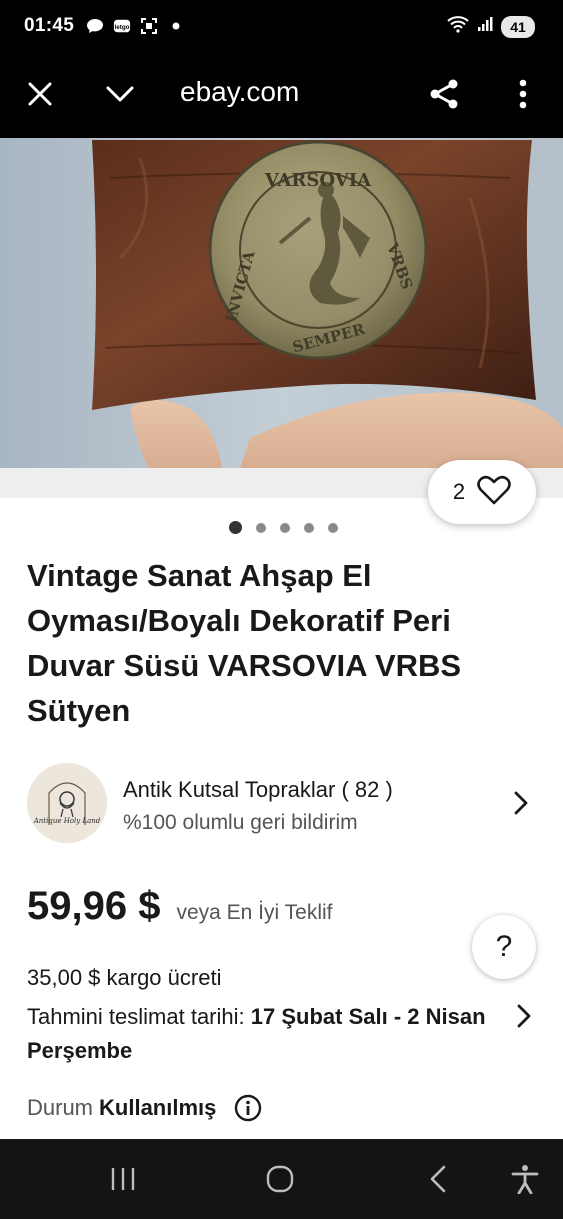  What do you see at coordinates (149, 26) in the screenshot?
I see `screenshot-icon` at bounding box center [149, 26].